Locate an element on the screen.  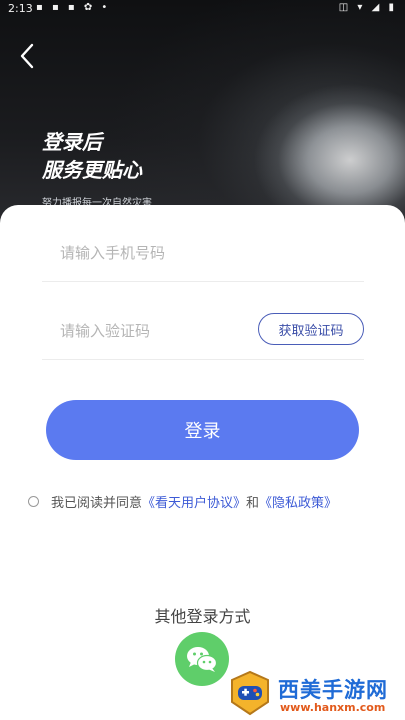
site-watermark: 西美手游网 www.hanxm.com is located at coordinates (315, 693).